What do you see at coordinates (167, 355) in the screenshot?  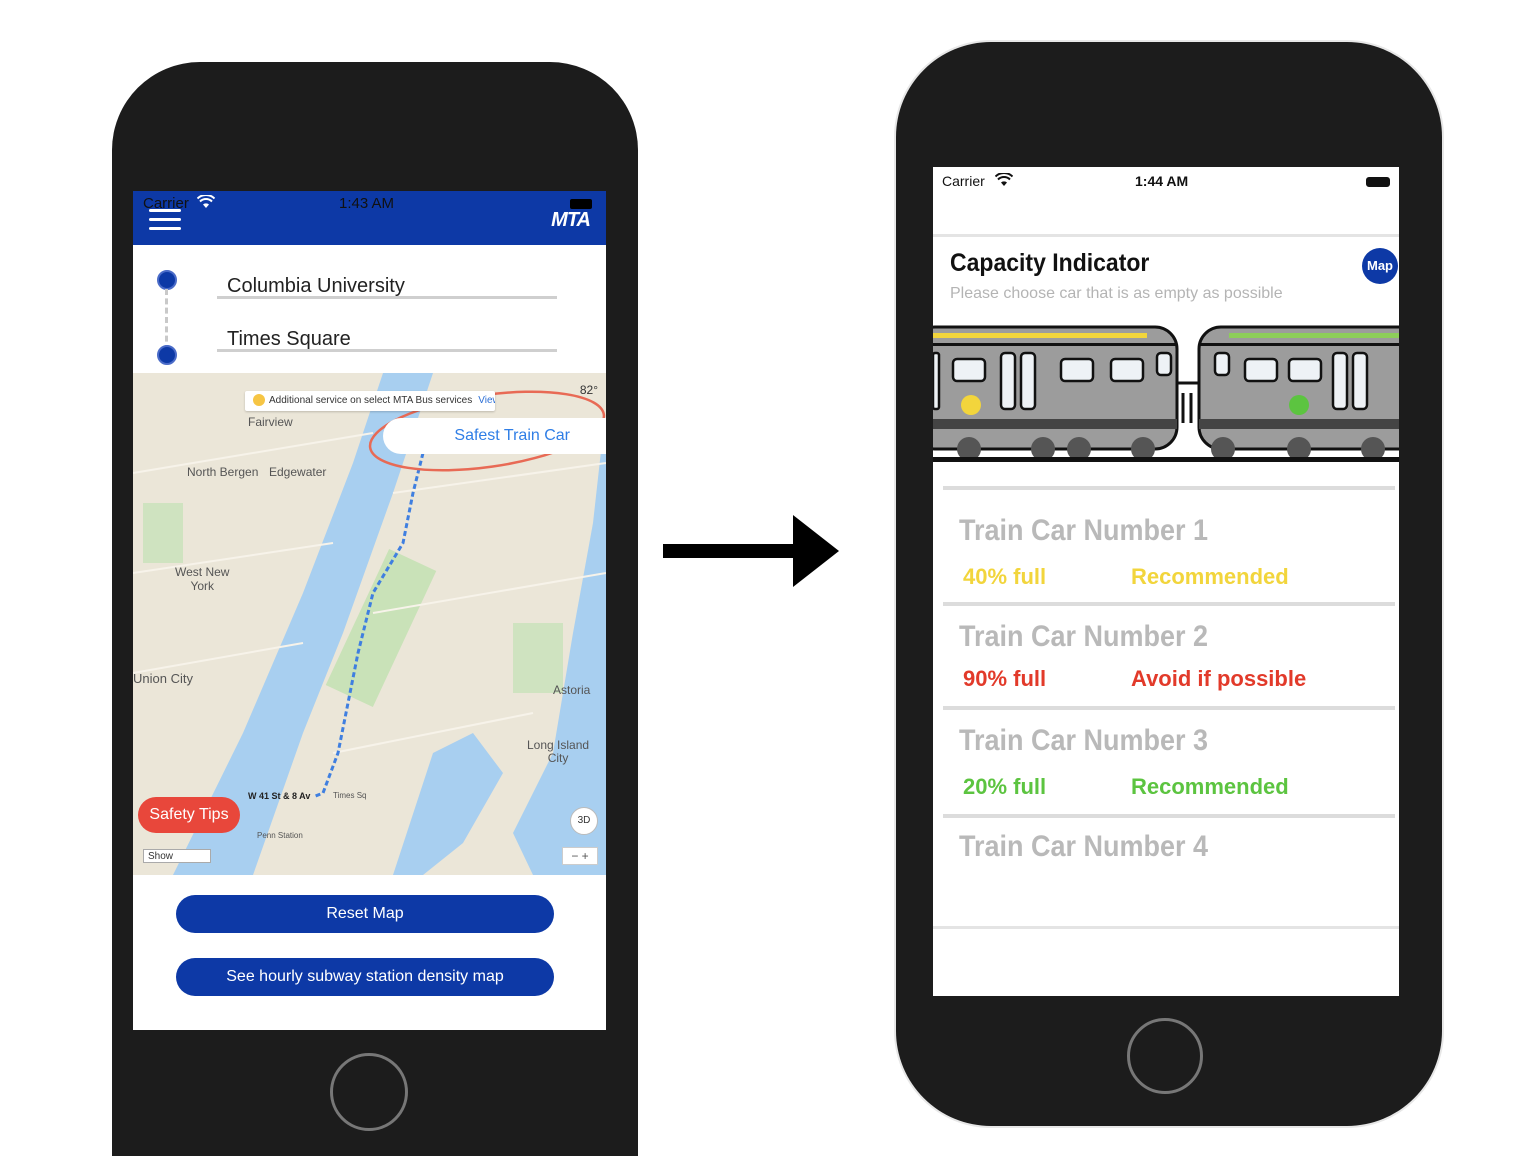 I see `destination-dot-icon` at bounding box center [167, 355].